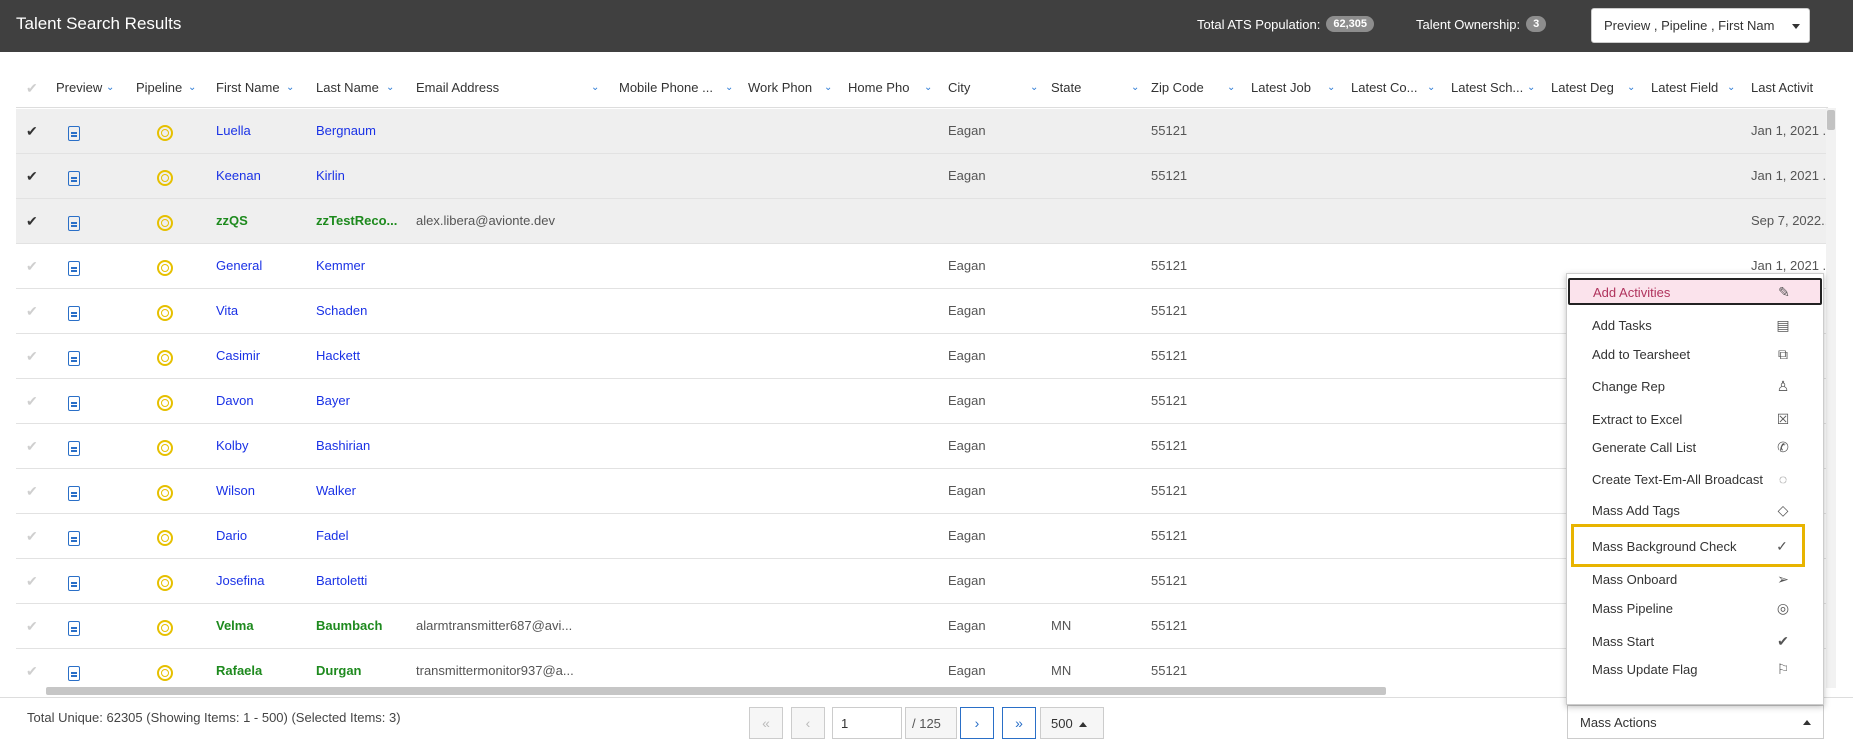 The image size is (1853, 742). Describe the element at coordinates (1695, 354) in the screenshot. I see `menu-item-add-to-tearsheet: Add to Tearsheet ⧉` at that location.